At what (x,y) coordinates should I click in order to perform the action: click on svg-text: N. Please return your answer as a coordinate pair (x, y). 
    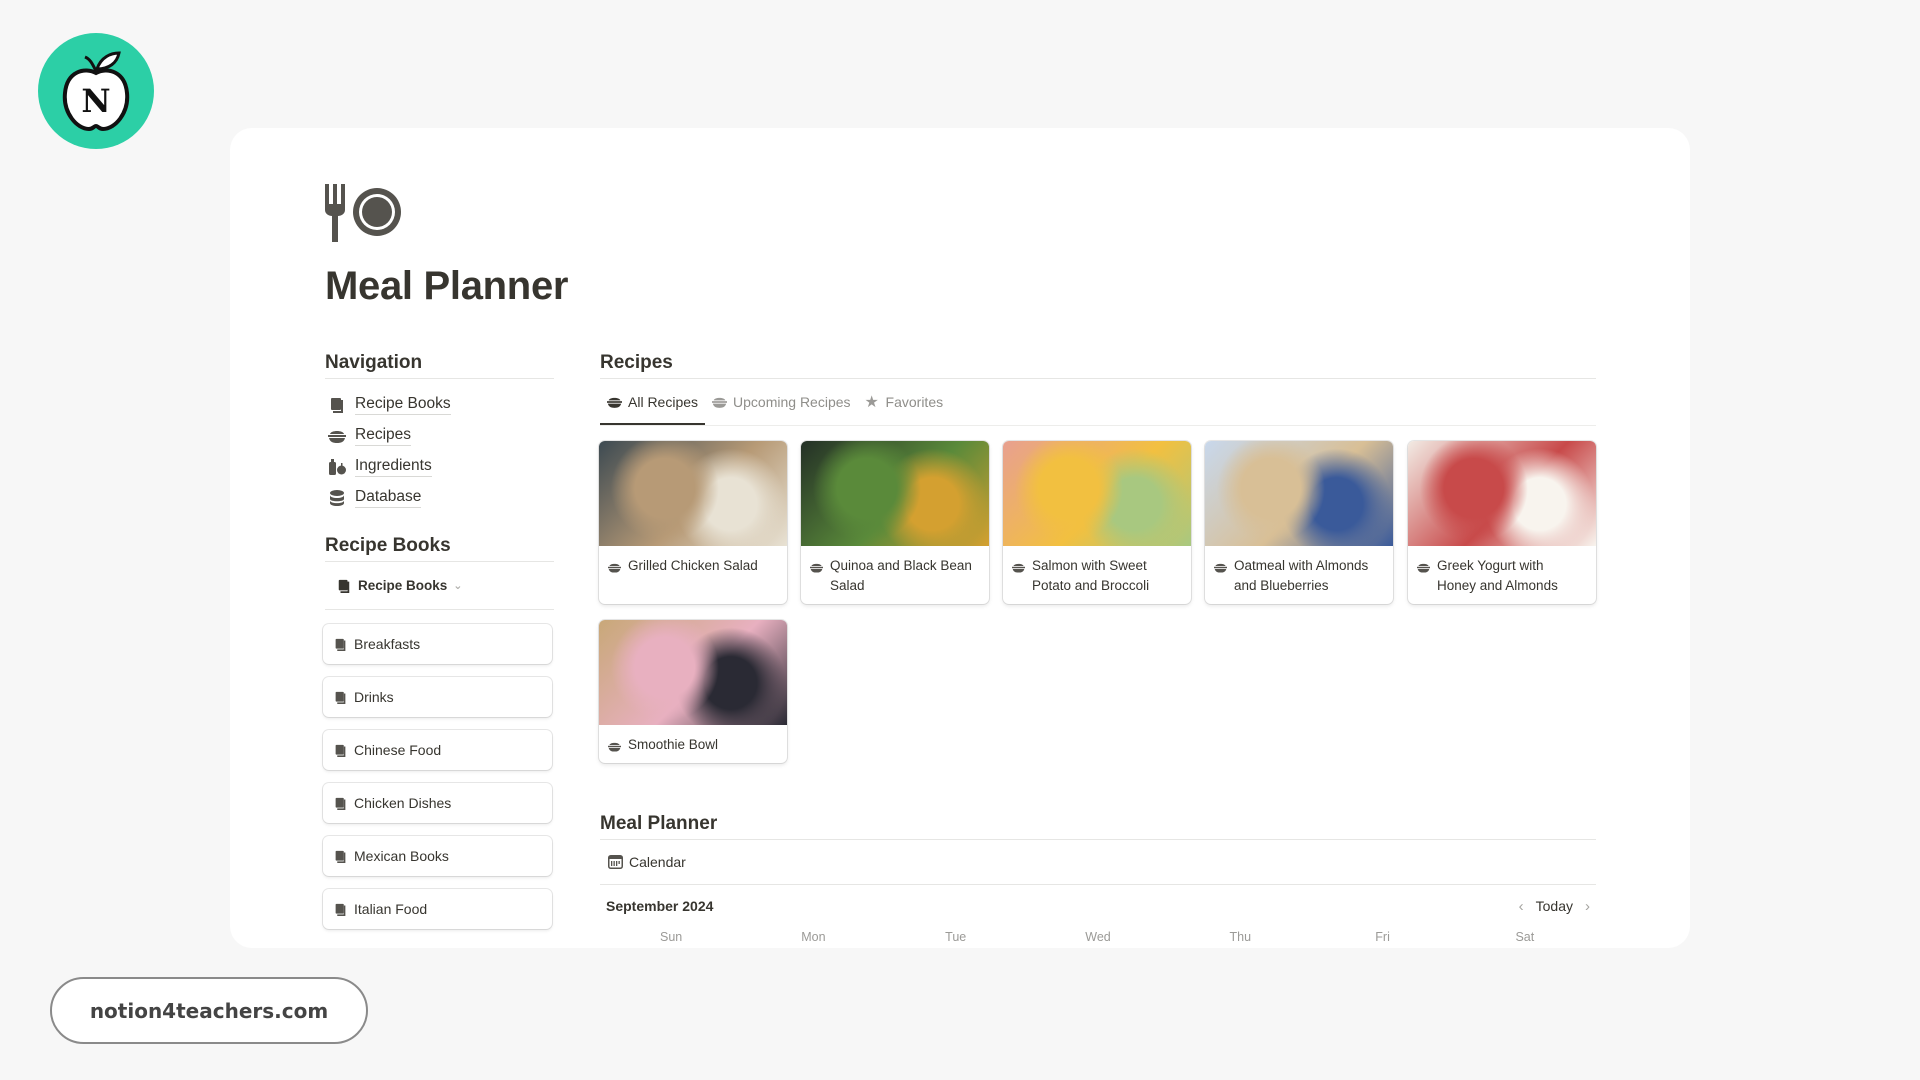
    Looking at the image, I should click on (95, 101).